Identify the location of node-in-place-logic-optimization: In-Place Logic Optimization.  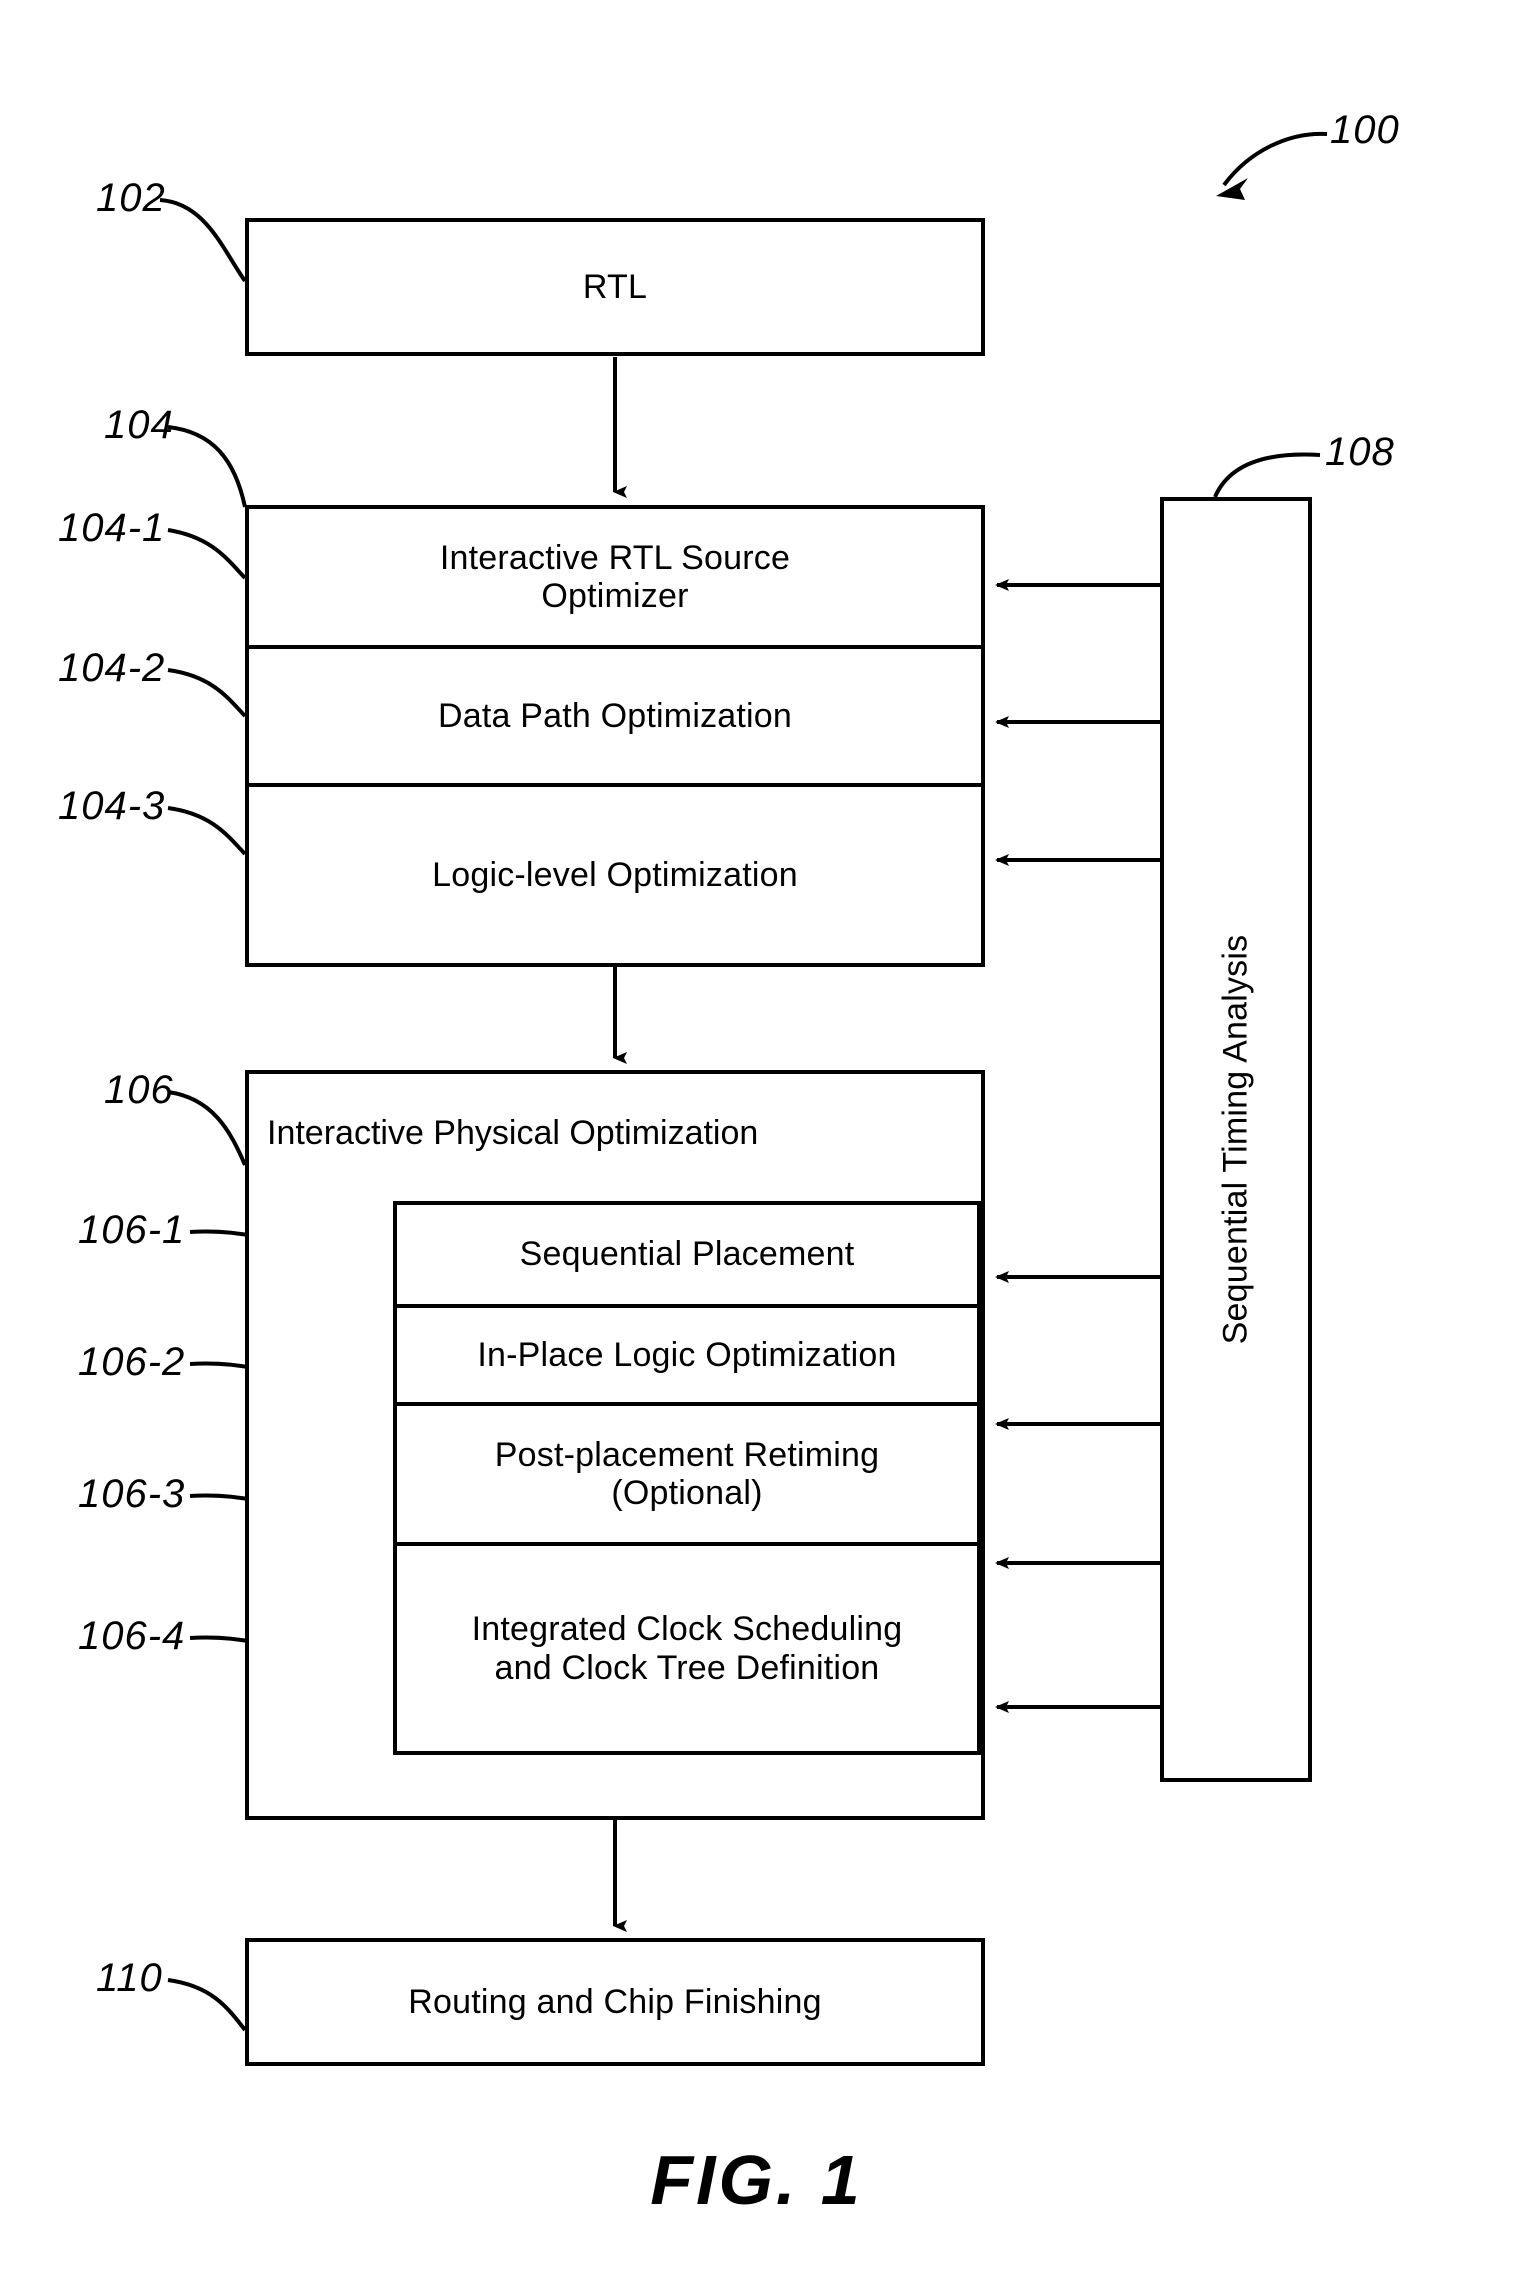
(687, 1355).